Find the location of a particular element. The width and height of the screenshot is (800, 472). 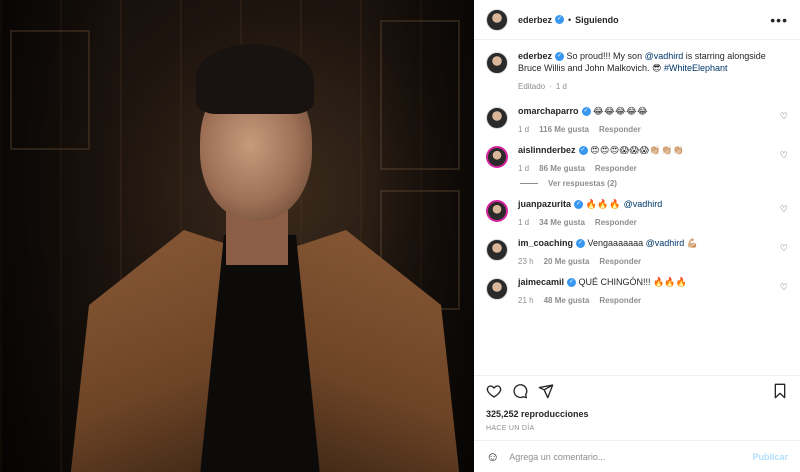

comment-age: 23 h is located at coordinates (526, 261).